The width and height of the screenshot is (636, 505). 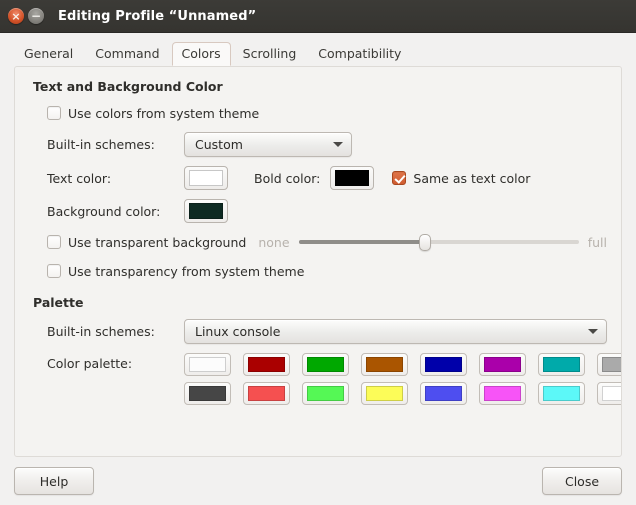 I want to click on bold-color-label: Bold color:, so click(x=287, y=178).